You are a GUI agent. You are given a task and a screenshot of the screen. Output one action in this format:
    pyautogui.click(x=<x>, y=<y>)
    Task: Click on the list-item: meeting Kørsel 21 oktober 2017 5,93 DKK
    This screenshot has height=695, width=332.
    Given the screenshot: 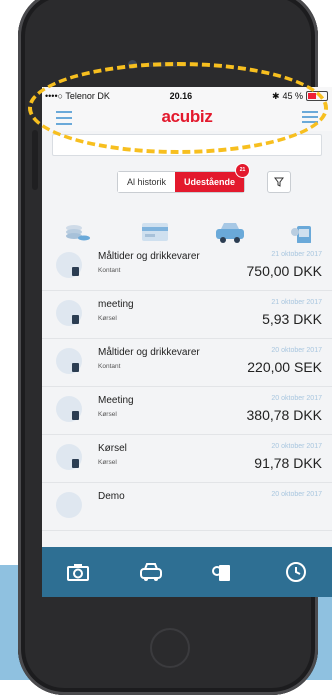 What is the action you would take?
    pyautogui.click(x=187, y=315)
    